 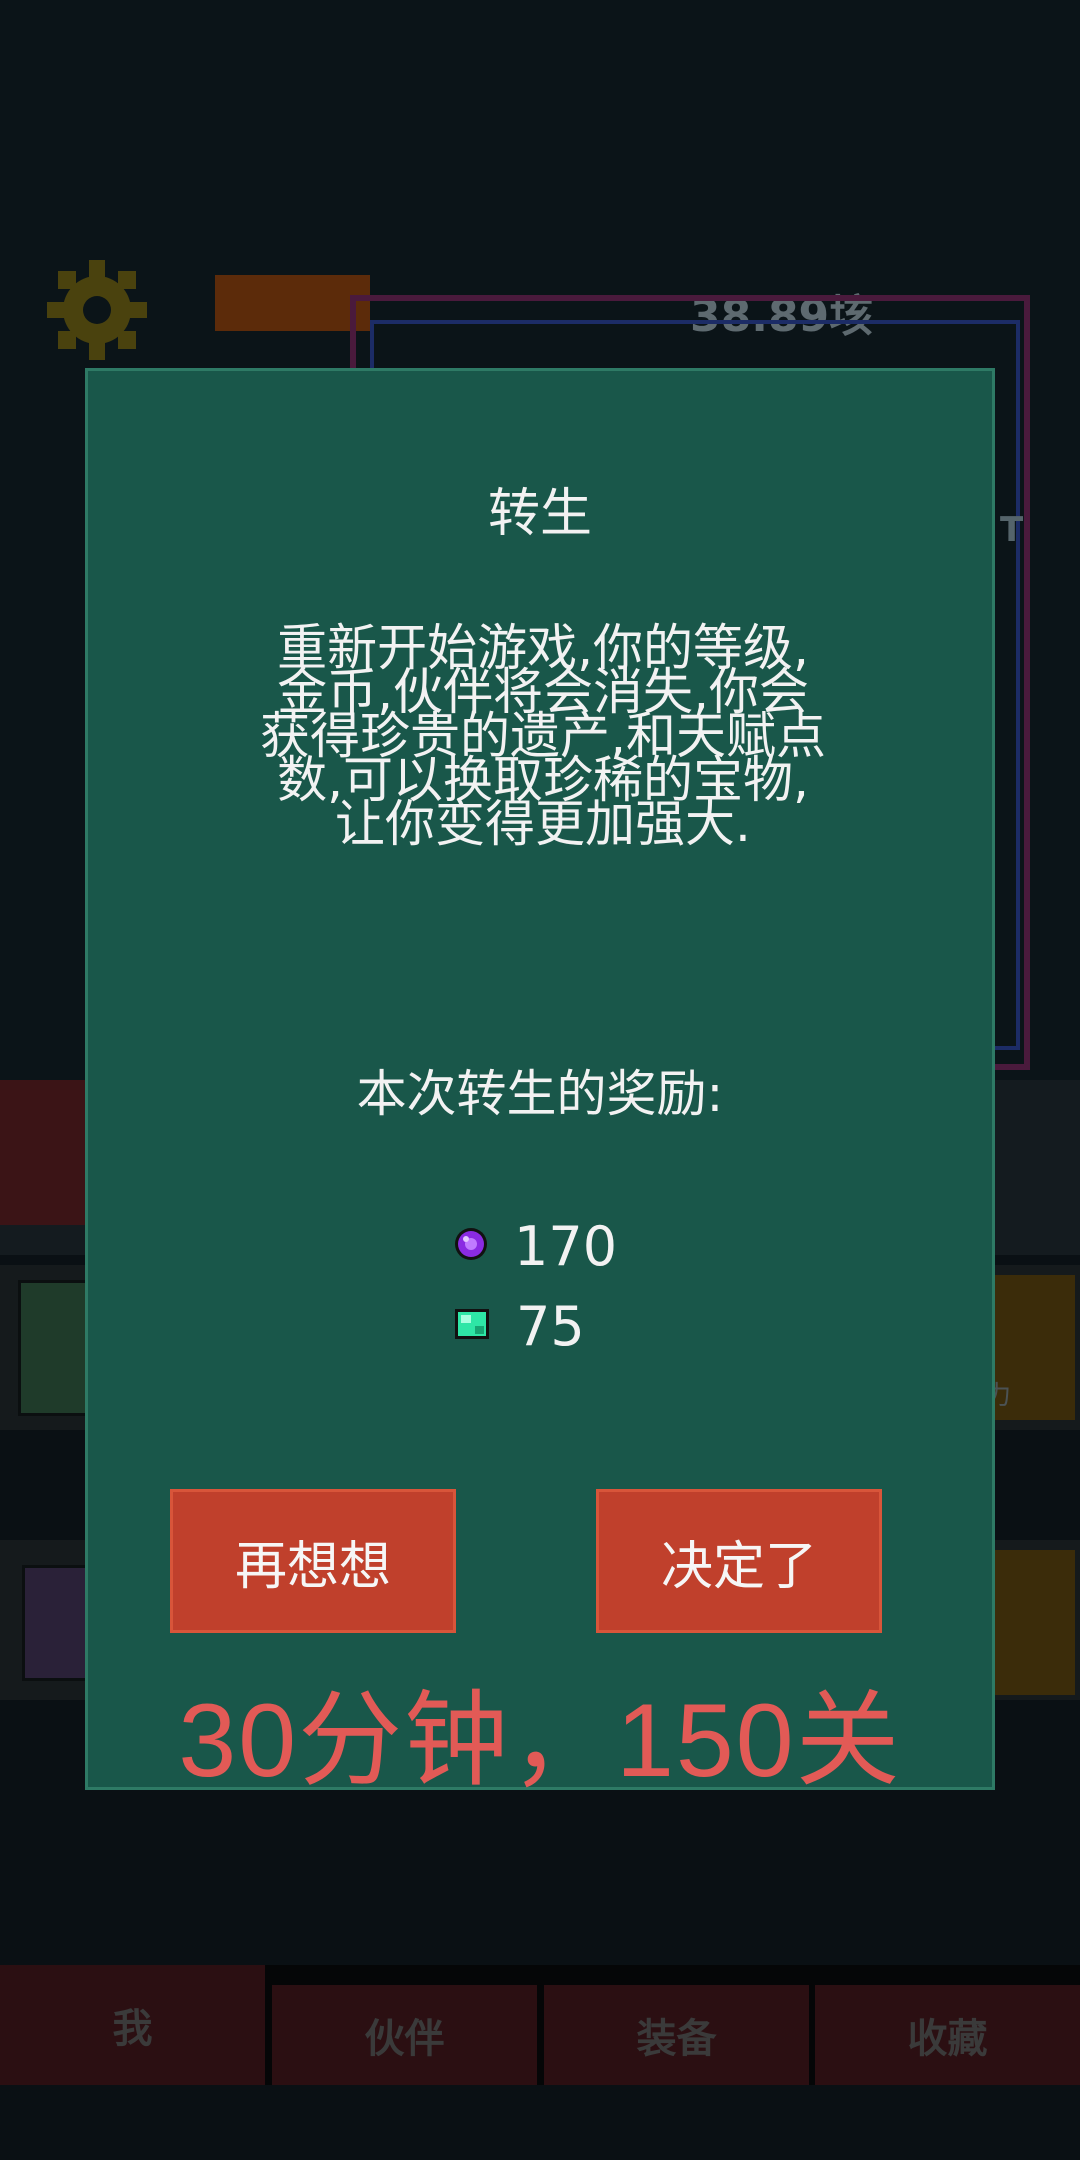 I want to click on cancel-button: 再想想, so click(x=313, y=1561).